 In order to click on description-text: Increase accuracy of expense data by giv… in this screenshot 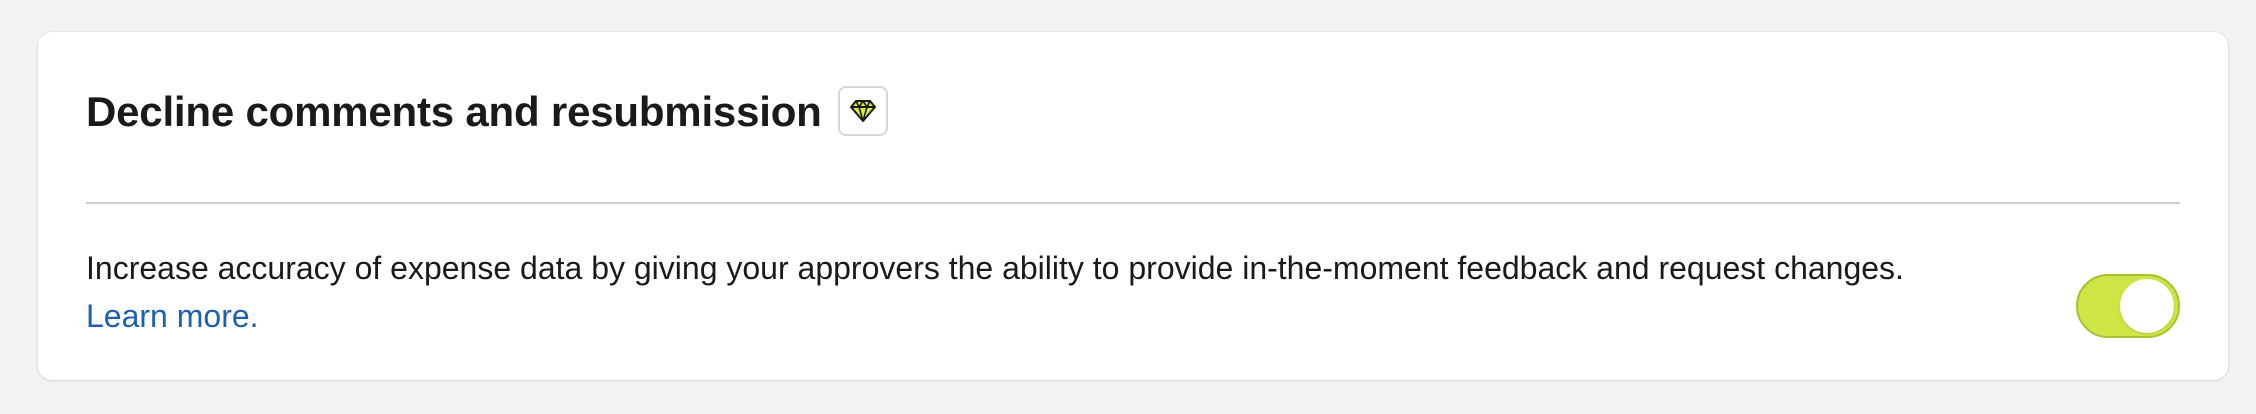, I will do `click(995, 268)`.